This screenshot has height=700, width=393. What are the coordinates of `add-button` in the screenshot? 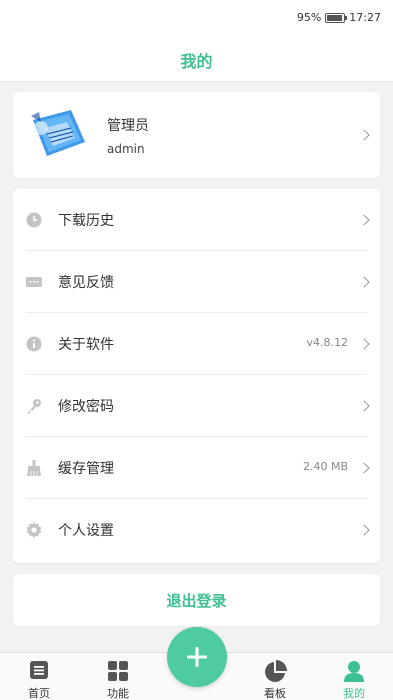 It's located at (197, 657).